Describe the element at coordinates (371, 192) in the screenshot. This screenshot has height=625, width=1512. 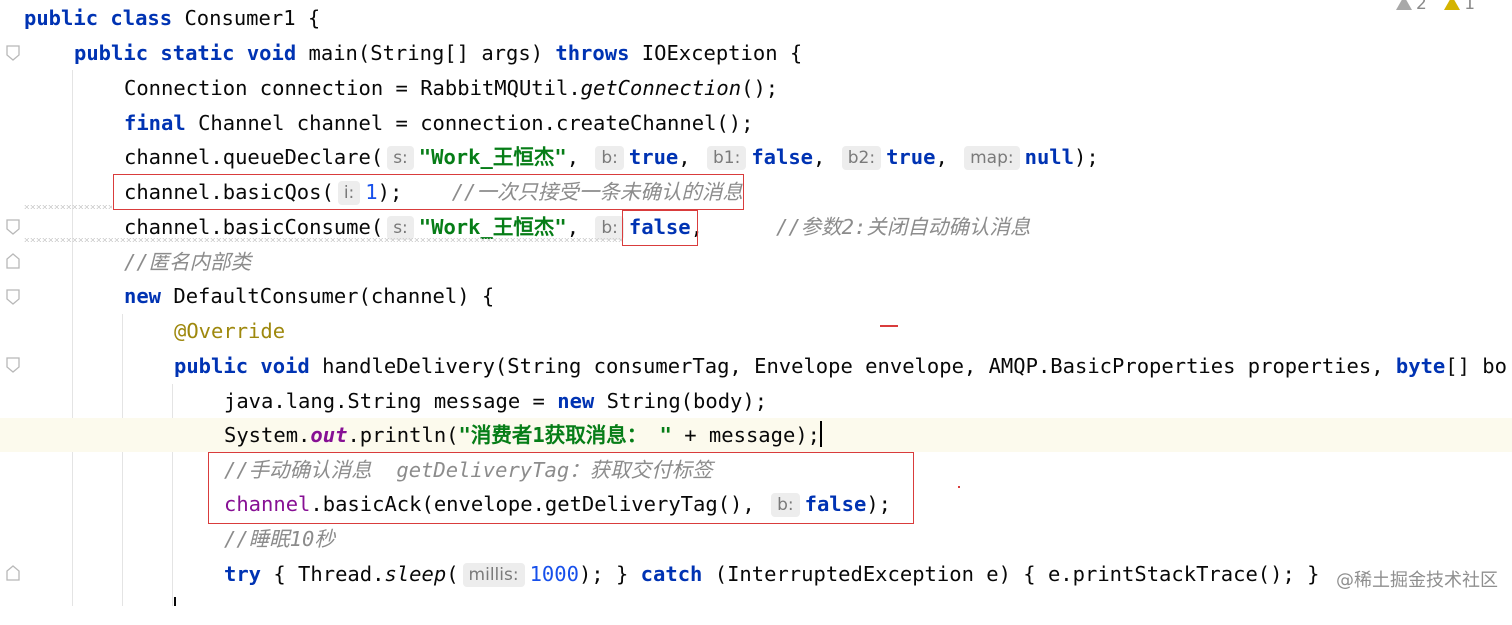
I see `number-literal: 1` at that location.